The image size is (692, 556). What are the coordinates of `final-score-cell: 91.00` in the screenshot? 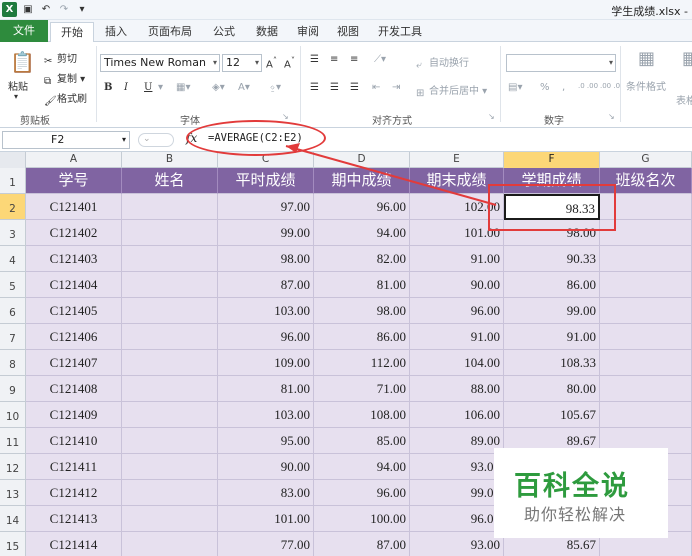 It's located at (457, 337).